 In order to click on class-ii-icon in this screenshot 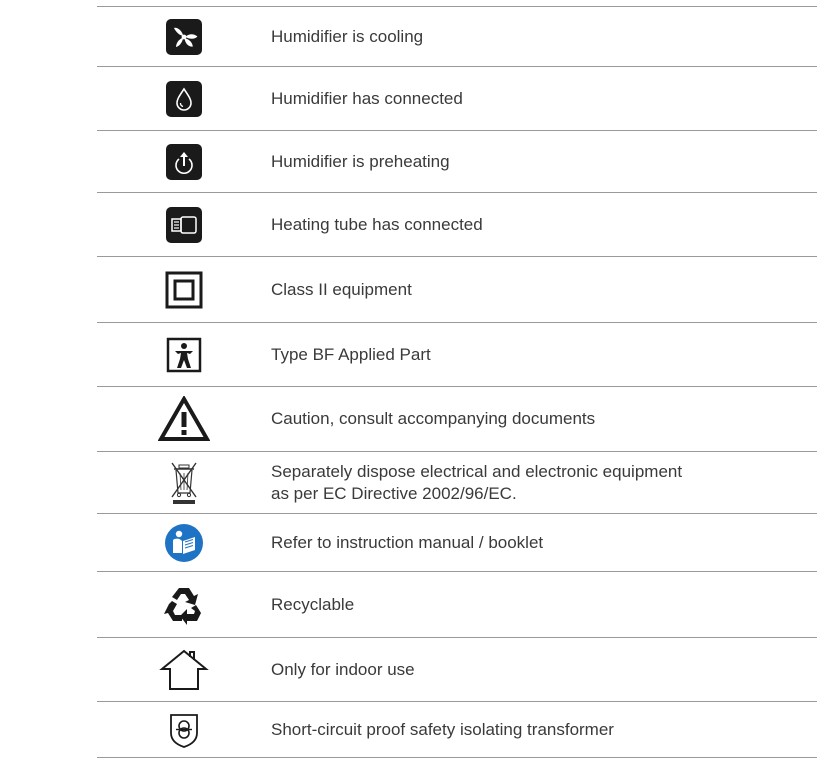, I will do `click(184, 289)`.